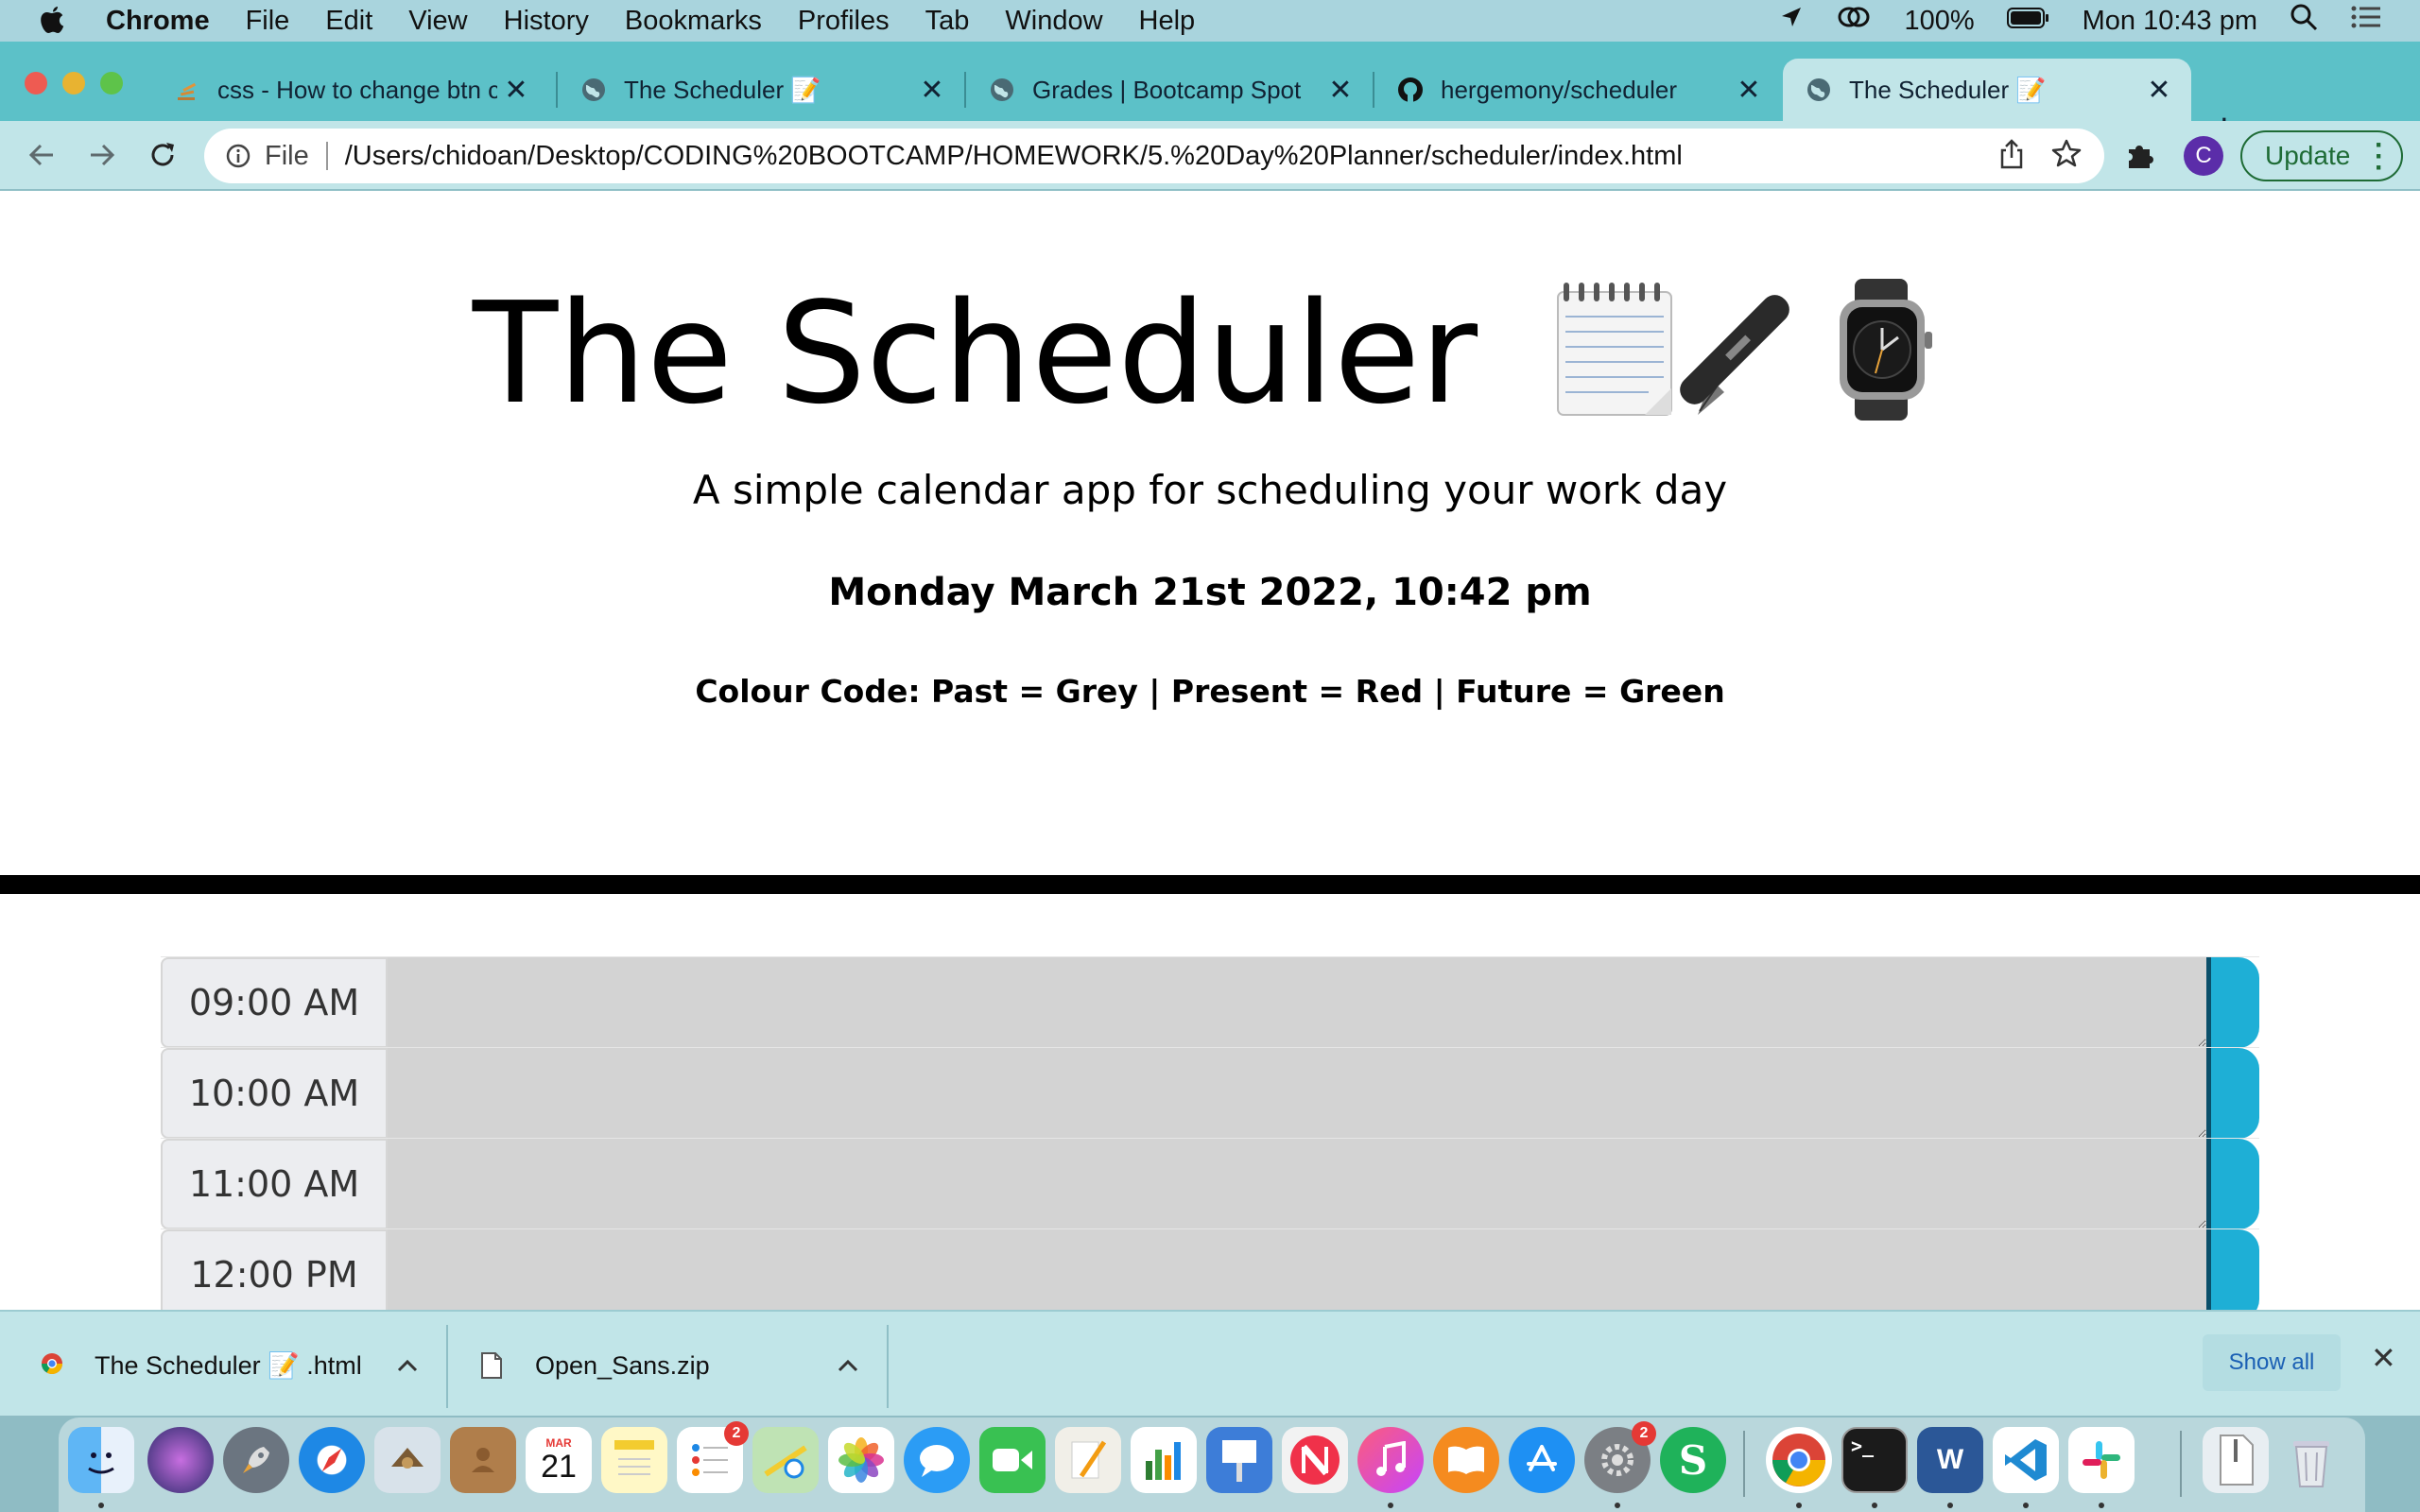 This screenshot has height=1512, width=2420. I want to click on tab-the-scheduler-1: The Scheduler 📝 ✕, so click(761, 90).